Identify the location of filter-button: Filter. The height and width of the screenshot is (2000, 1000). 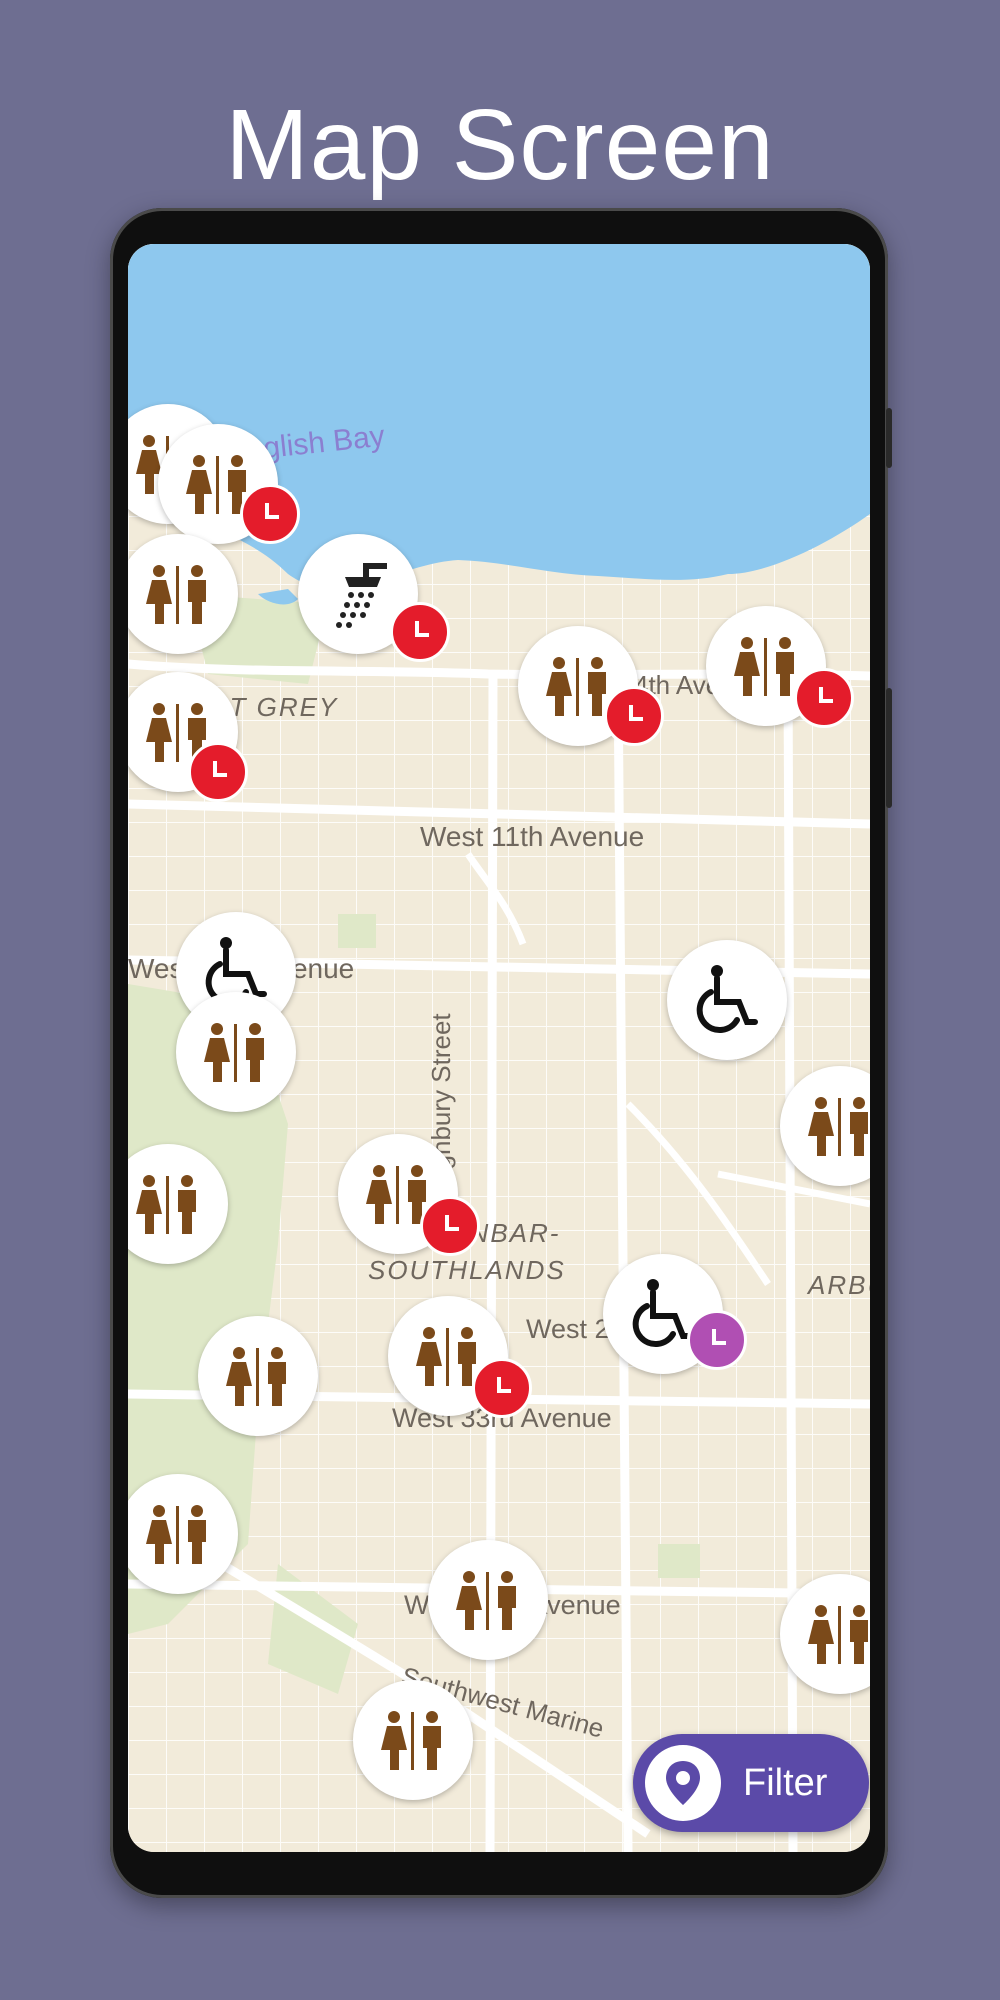
(751, 1783).